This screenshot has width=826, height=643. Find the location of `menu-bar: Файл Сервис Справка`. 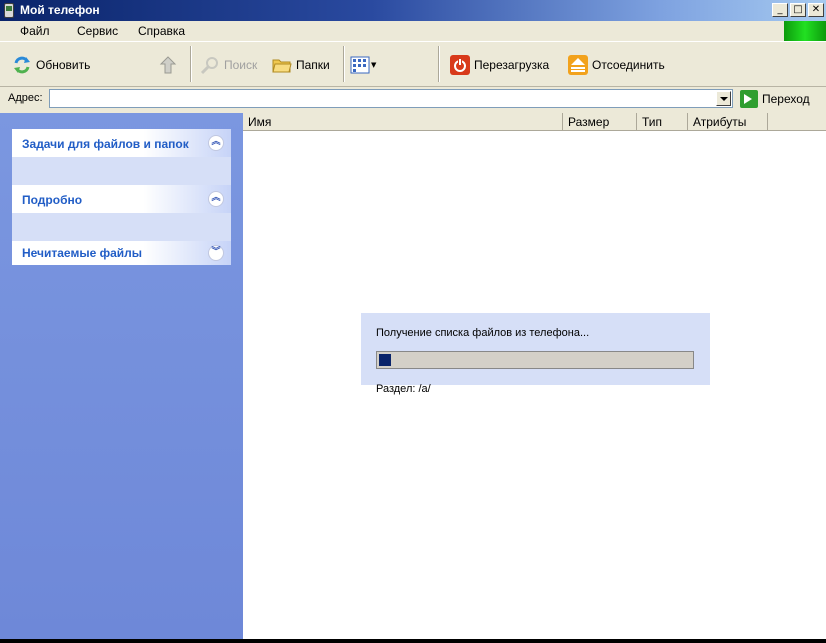

menu-bar: Файл Сервис Справка is located at coordinates (413, 31).